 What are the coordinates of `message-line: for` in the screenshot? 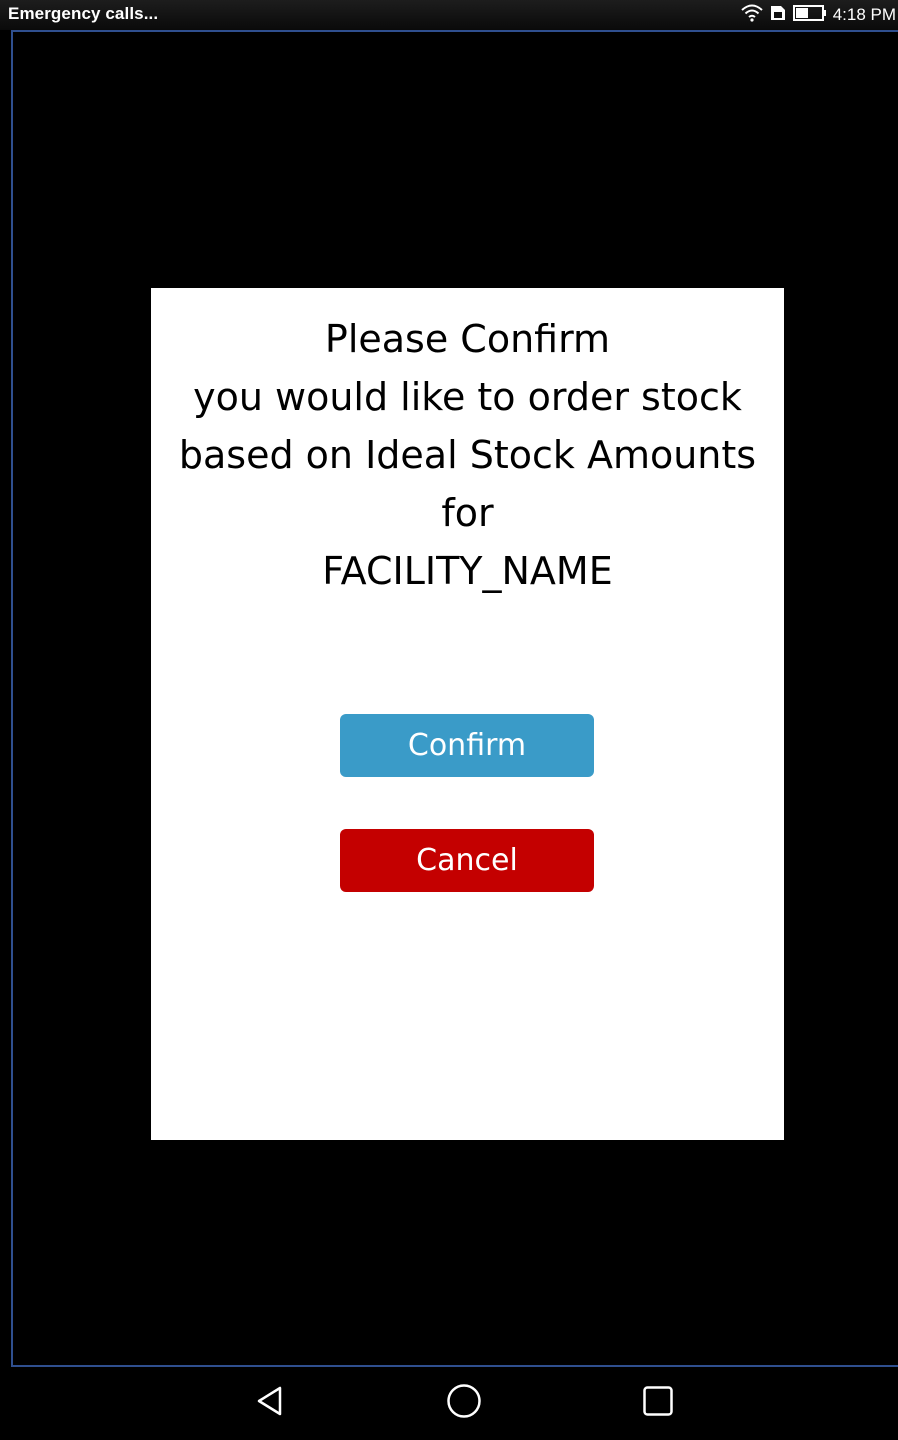 It's located at (467, 513).